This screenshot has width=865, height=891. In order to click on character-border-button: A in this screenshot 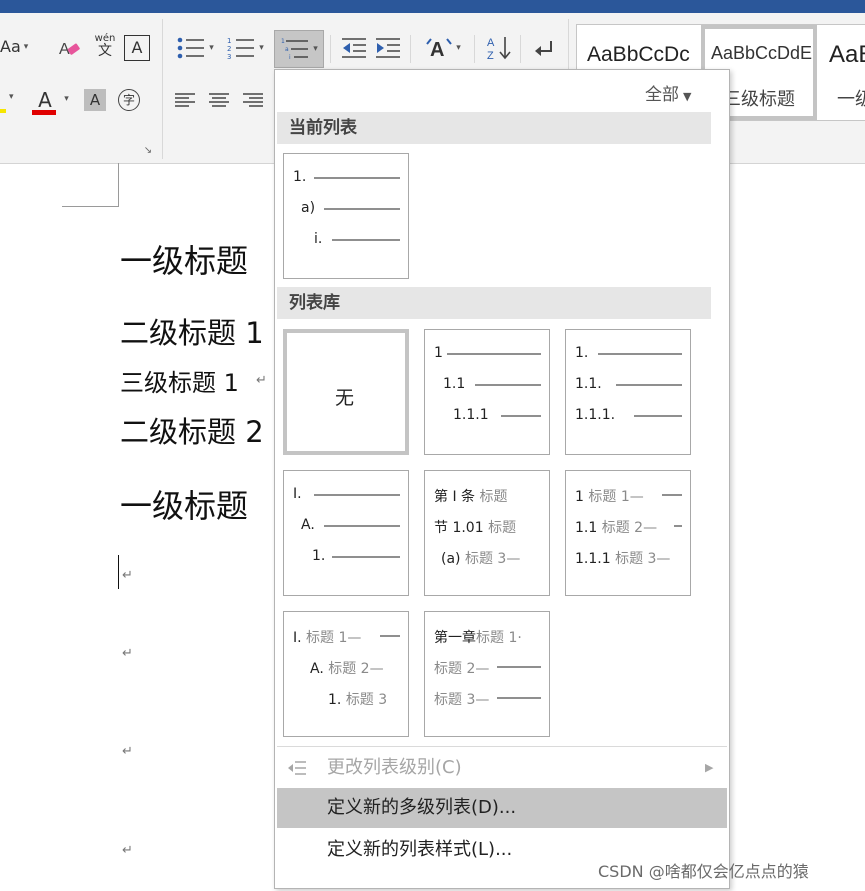, I will do `click(137, 48)`.